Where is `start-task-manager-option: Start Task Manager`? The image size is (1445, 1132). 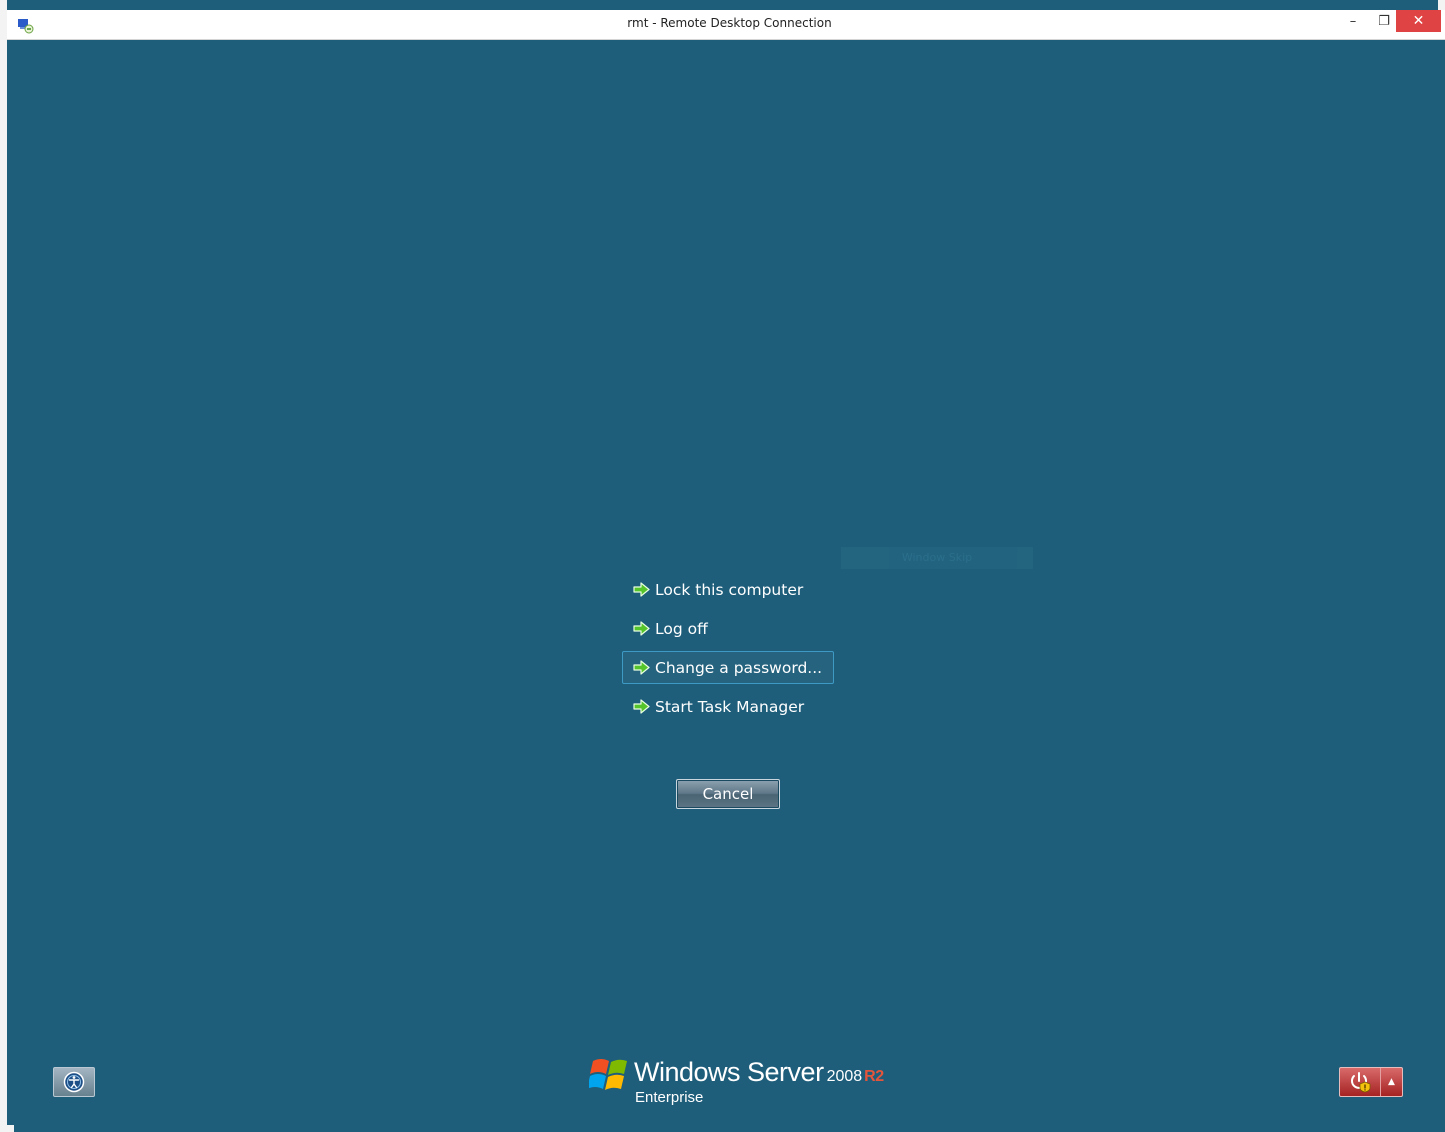
start-task-manager-option: Start Task Manager is located at coordinates (728, 706).